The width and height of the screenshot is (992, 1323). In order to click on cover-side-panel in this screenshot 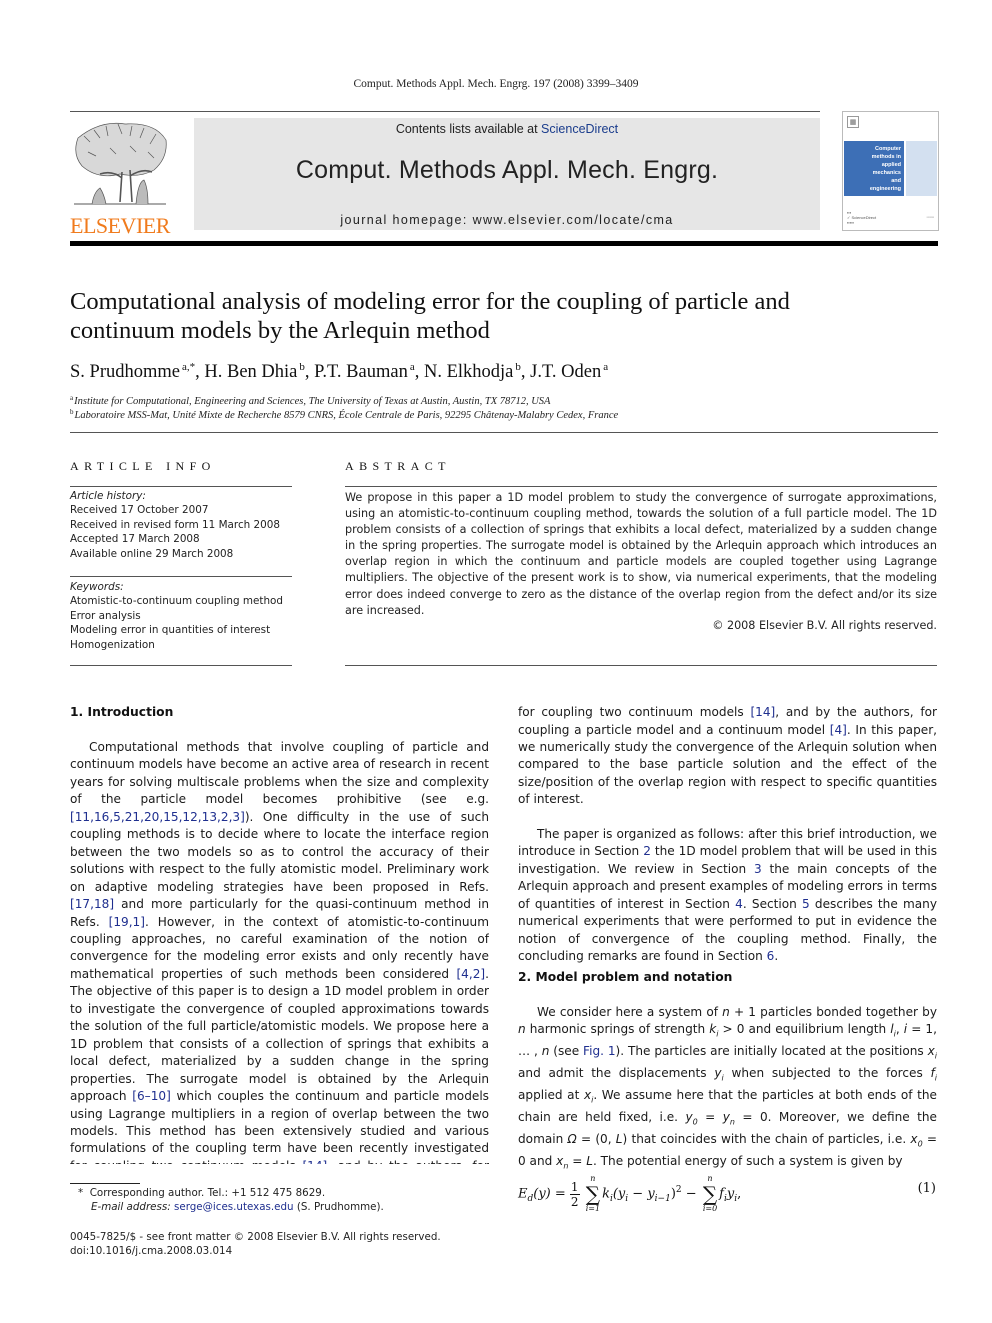, I will do `click(921, 168)`.